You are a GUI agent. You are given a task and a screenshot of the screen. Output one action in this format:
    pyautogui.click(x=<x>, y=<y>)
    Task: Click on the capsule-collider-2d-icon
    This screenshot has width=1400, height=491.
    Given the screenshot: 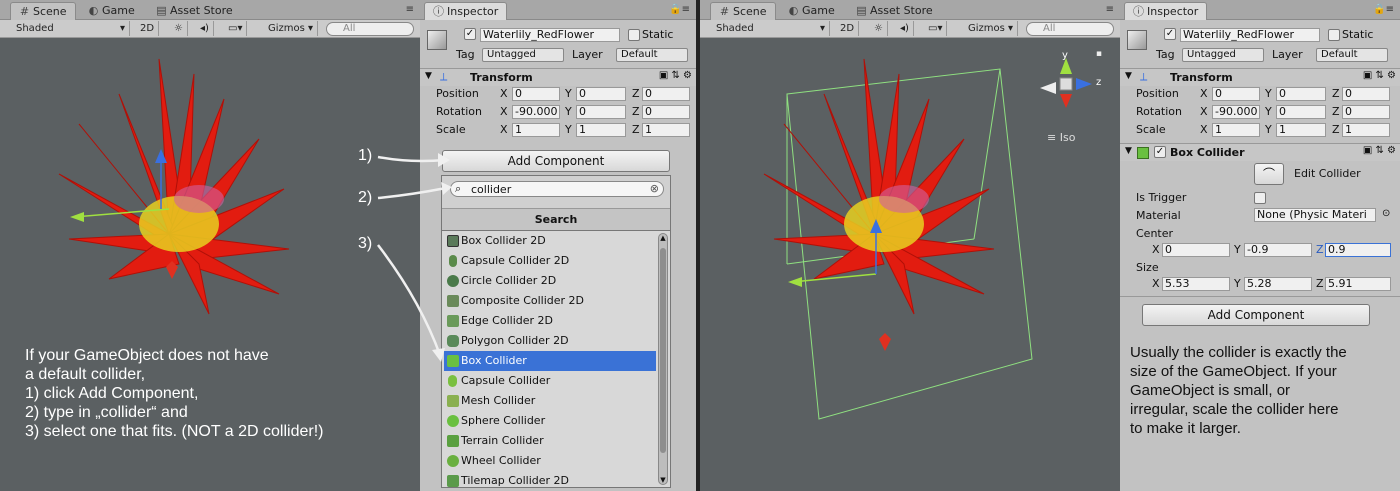 What is the action you would take?
    pyautogui.click(x=453, y=261)
    